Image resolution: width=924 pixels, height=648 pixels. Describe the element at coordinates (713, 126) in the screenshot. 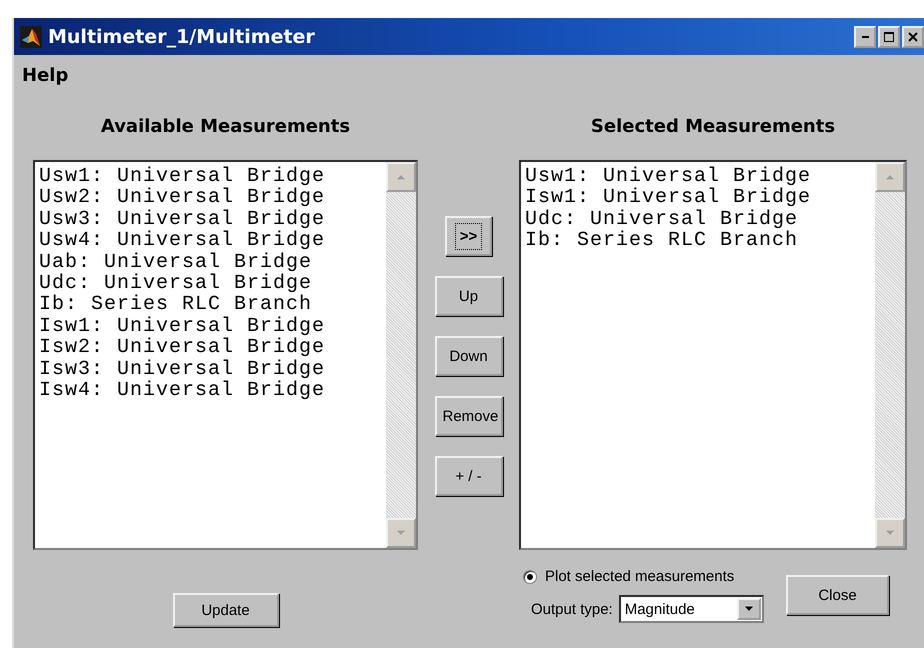

I see `list-heading: Selected Measurements` at that location.